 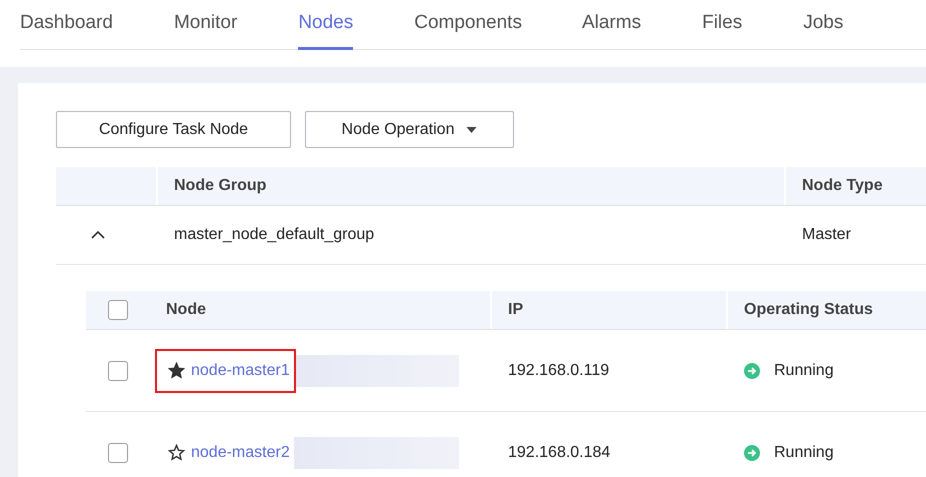 I want to click on filled-star-icon, so click(x=176, y=370).